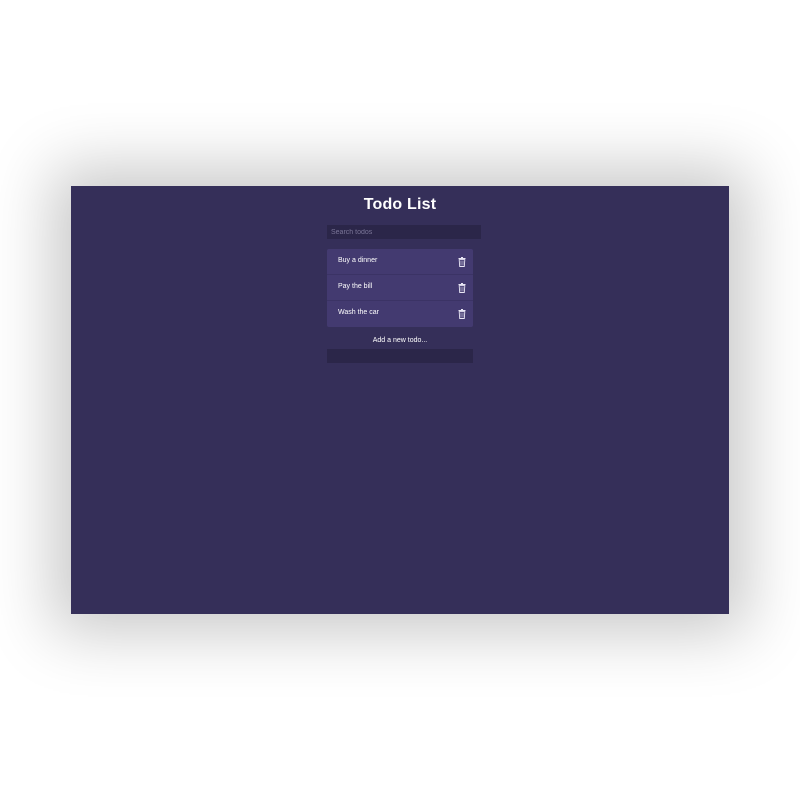 This screenshot has height=800, width=800. I want to click on todo-item: Wash the car, so click(400, 314).